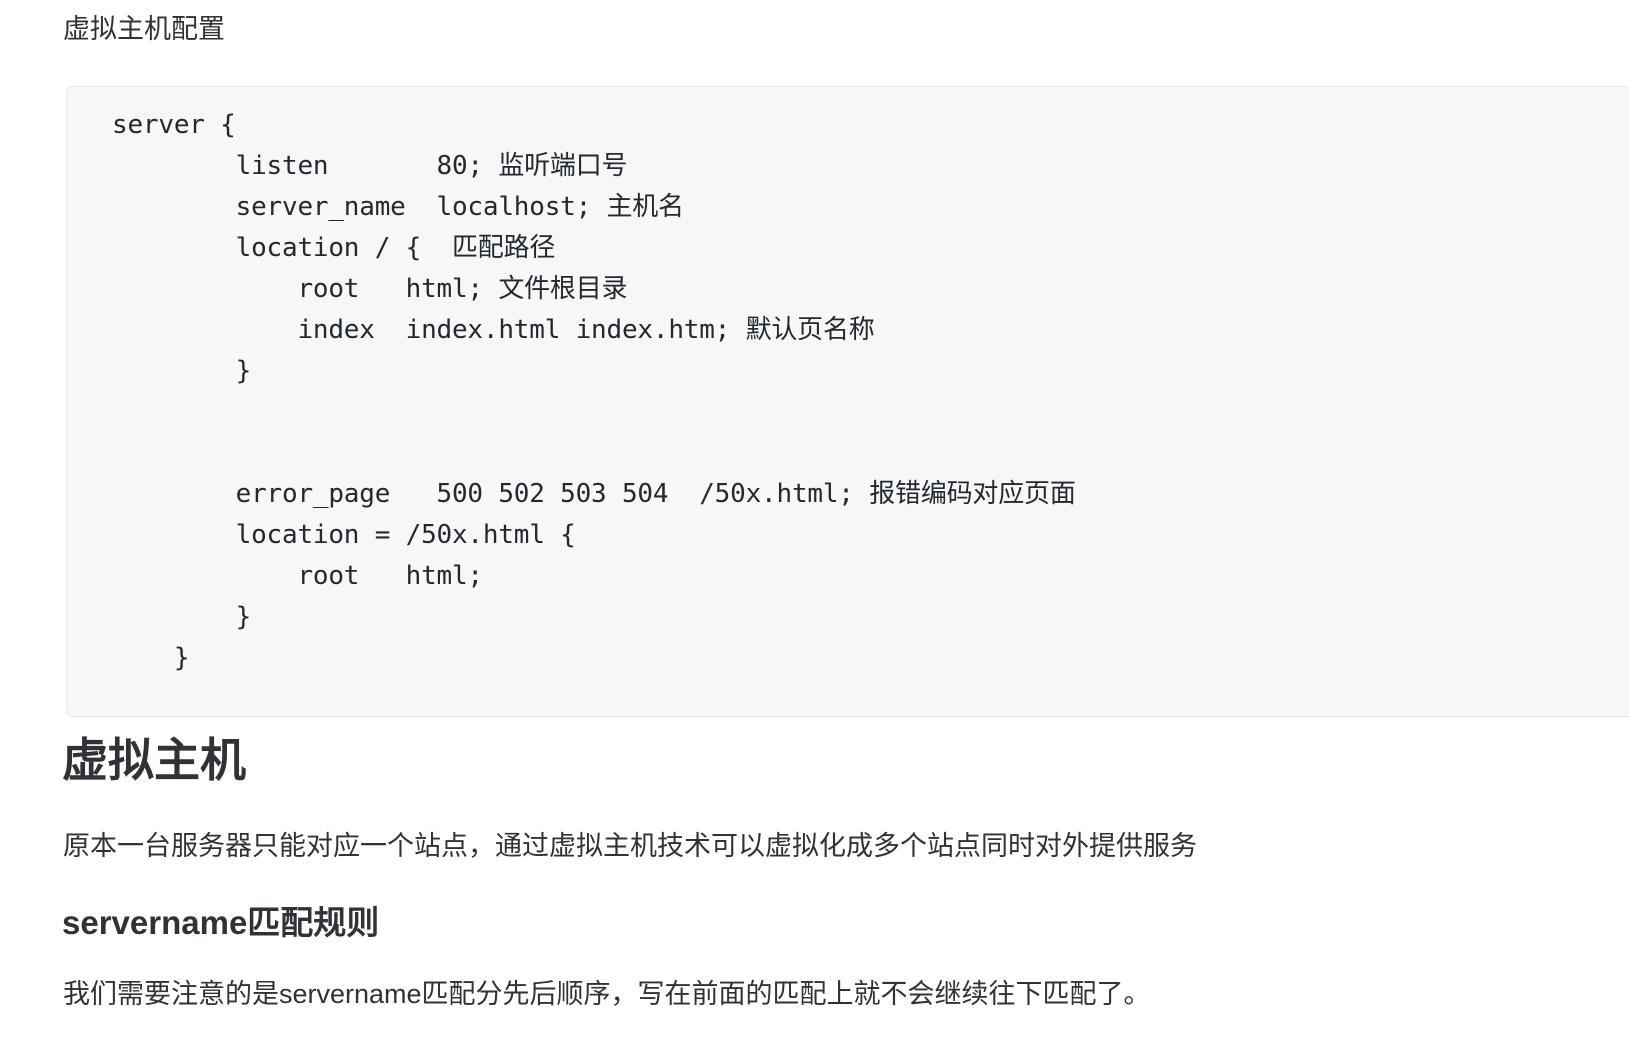  What do you see at coordinates (144, 29) in the screenshot?
I see `page-title: 虚拟主机配置` at bounding box center [144, 29].